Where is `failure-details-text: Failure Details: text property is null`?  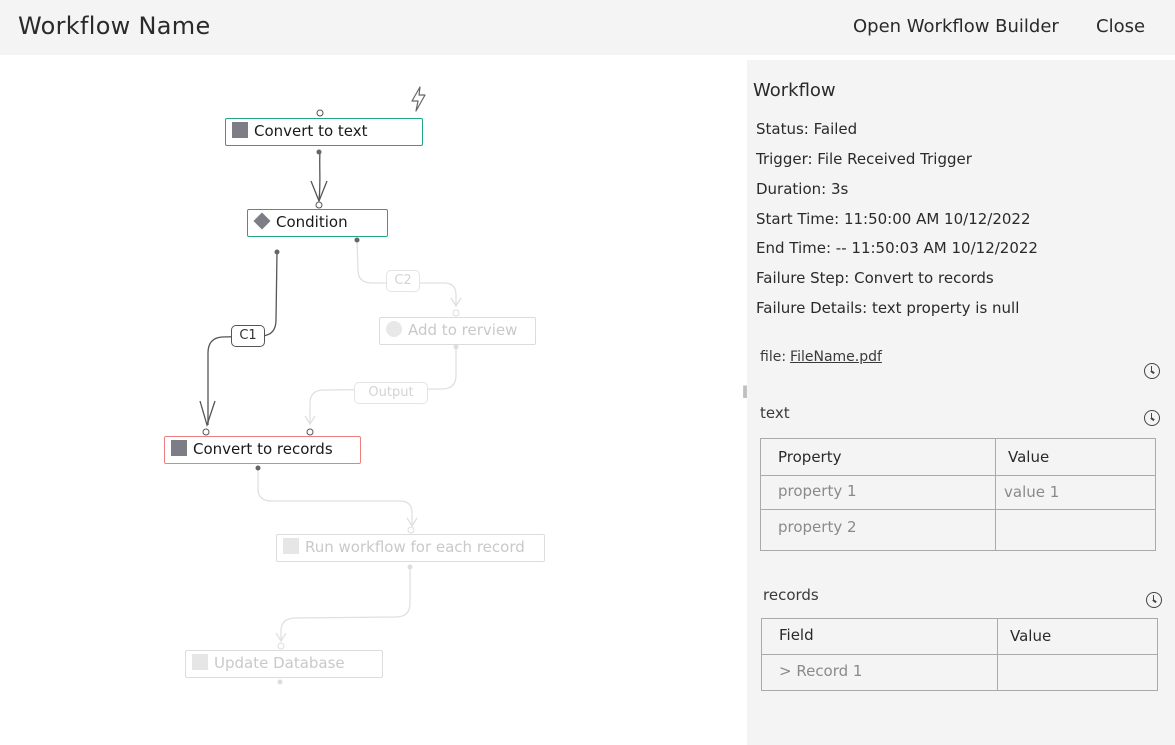 failure-details-text: Failure Details: text property is null is located at coordinates (888, 308).